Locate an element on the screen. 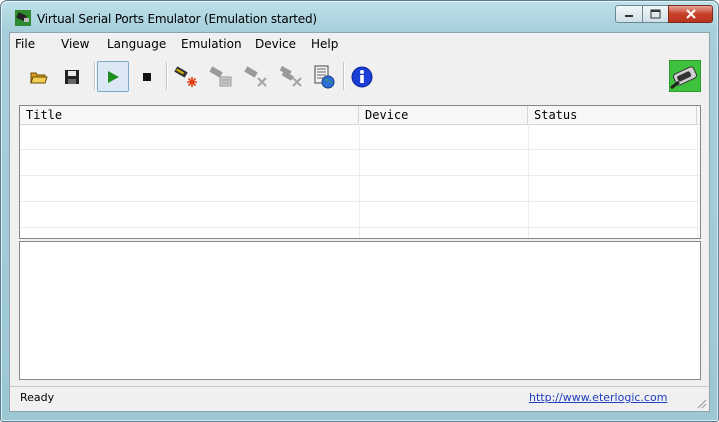 The width and height of the screenshot is (719, 422). resize-grip-icon is located at coordinates (701, 403).